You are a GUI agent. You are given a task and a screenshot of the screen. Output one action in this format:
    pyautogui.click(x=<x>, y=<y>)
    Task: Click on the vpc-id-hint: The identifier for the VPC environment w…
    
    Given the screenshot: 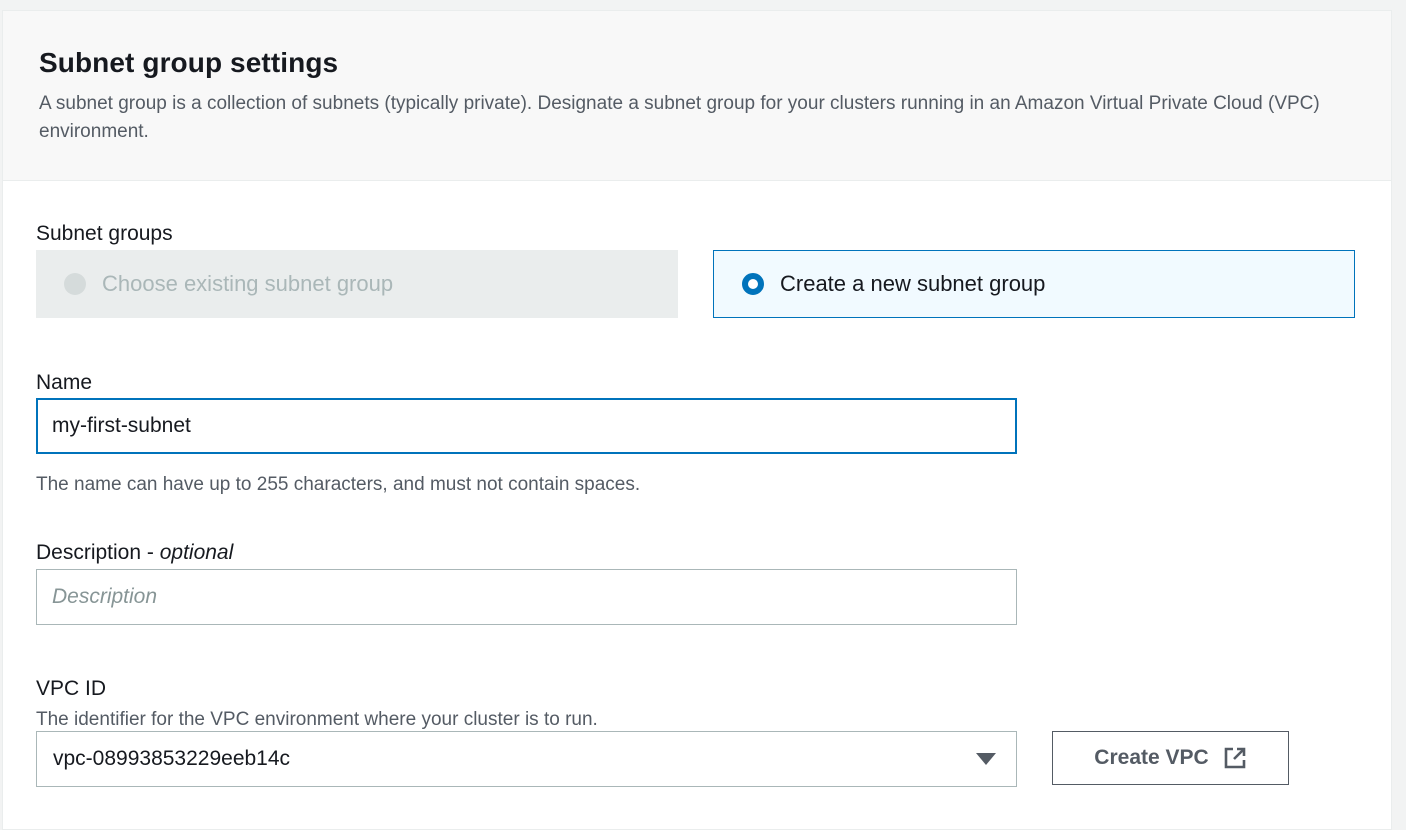 What is the action you would take?
    pyautogui.click(x=317, y=719)
    